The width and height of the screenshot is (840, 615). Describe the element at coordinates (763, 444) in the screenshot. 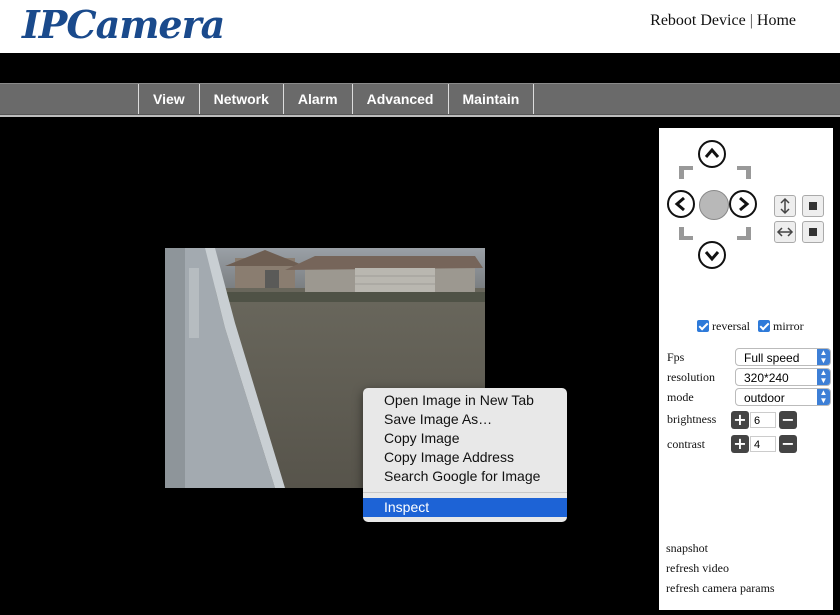

I see `contrast-value: 4` at that location.